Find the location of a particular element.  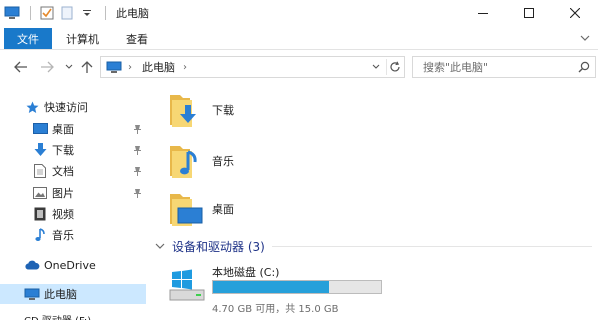

folder-label: 音乐 is located at coordinates (223, 161).